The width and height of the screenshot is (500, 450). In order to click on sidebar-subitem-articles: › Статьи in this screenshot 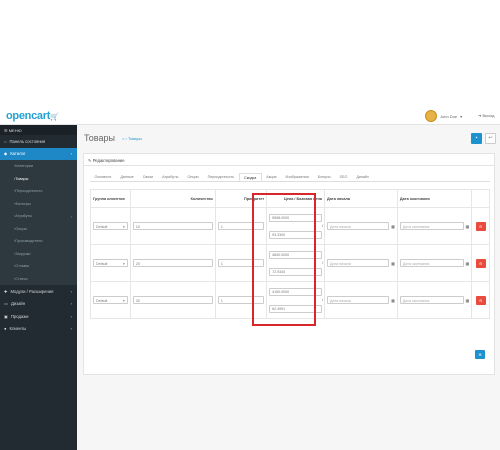, I will do `click(38, 278)`.